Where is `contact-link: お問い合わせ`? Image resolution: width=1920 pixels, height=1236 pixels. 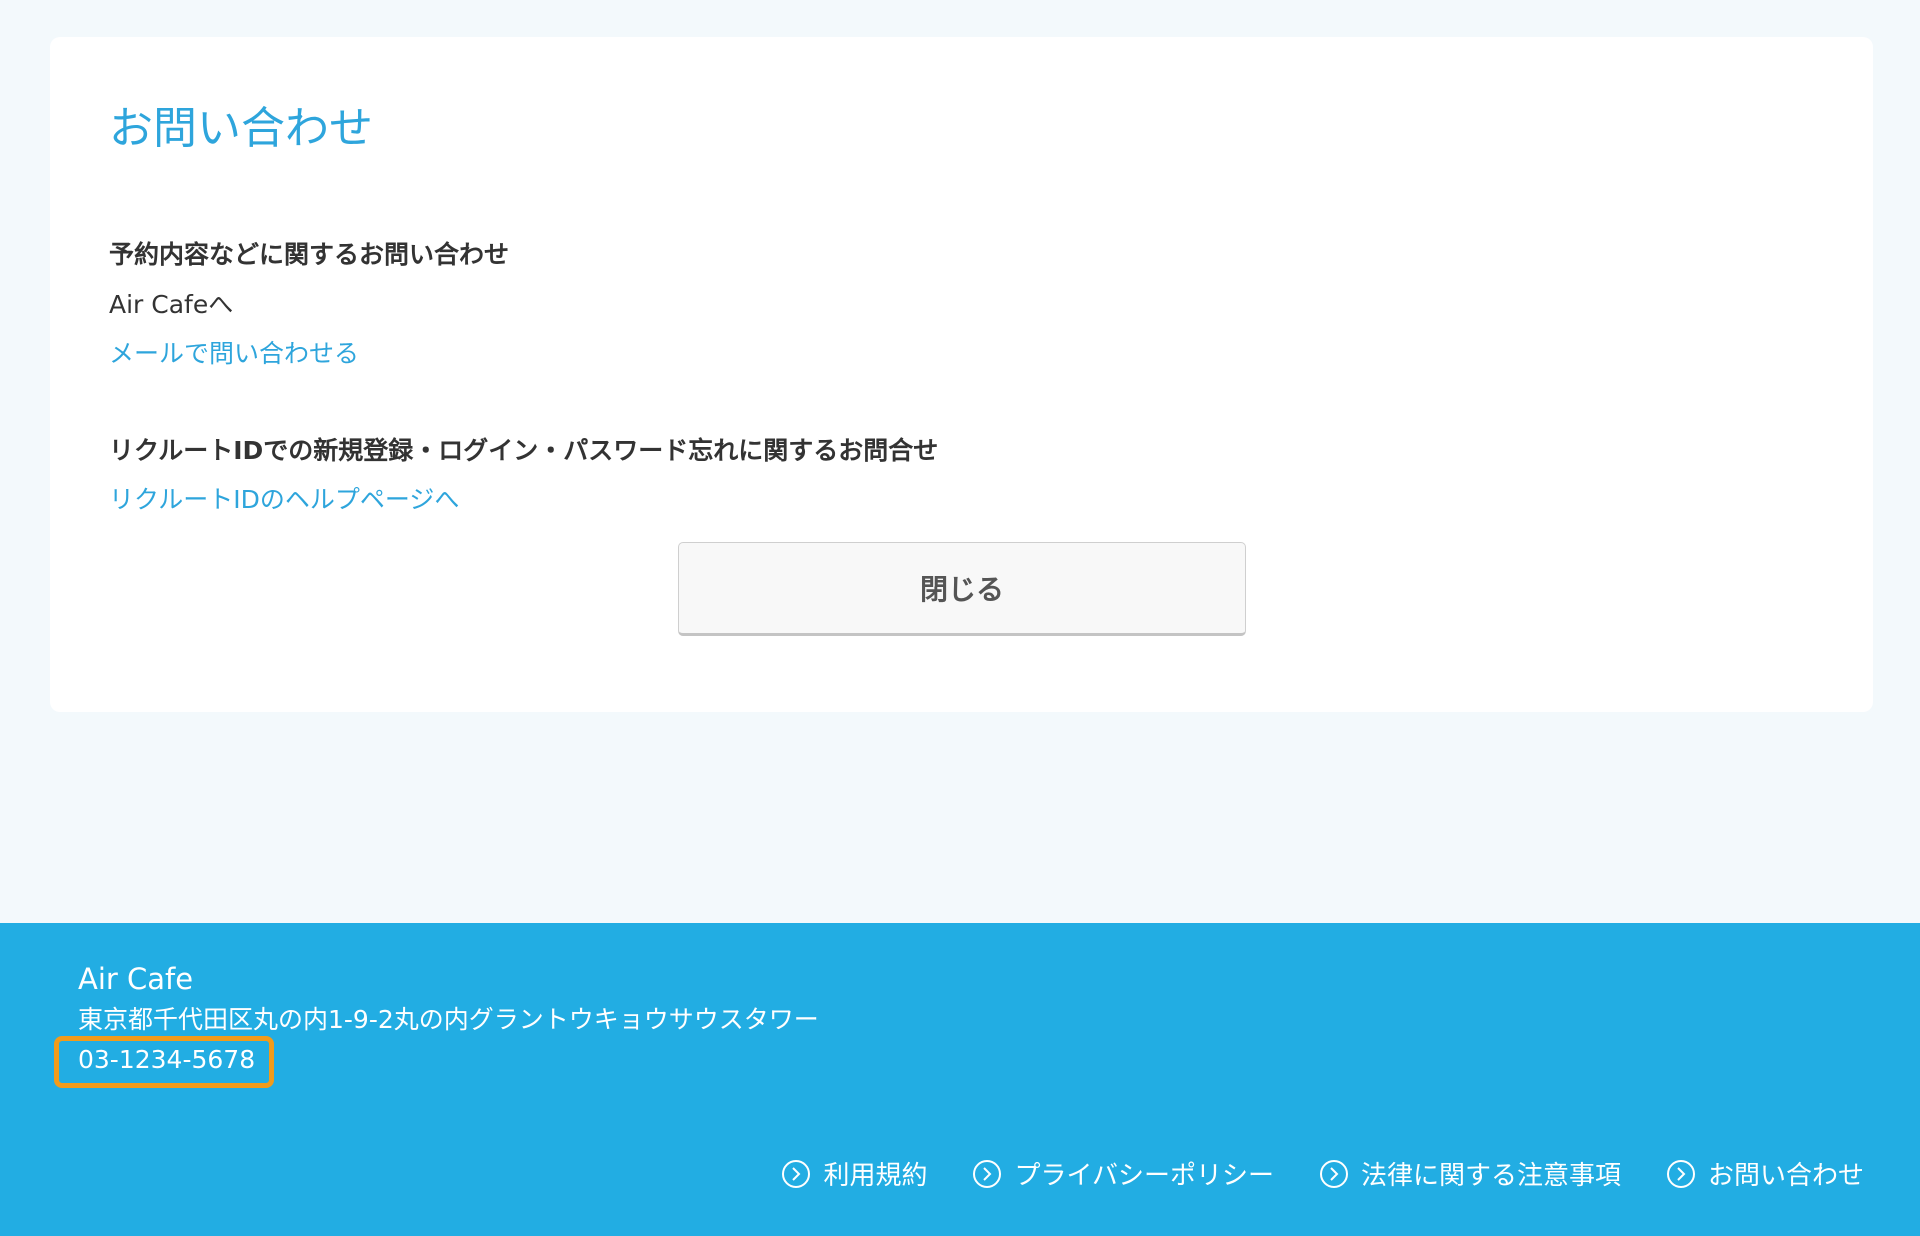
contact-link: お問い合わせ is located at coordinates (1765, 1173).